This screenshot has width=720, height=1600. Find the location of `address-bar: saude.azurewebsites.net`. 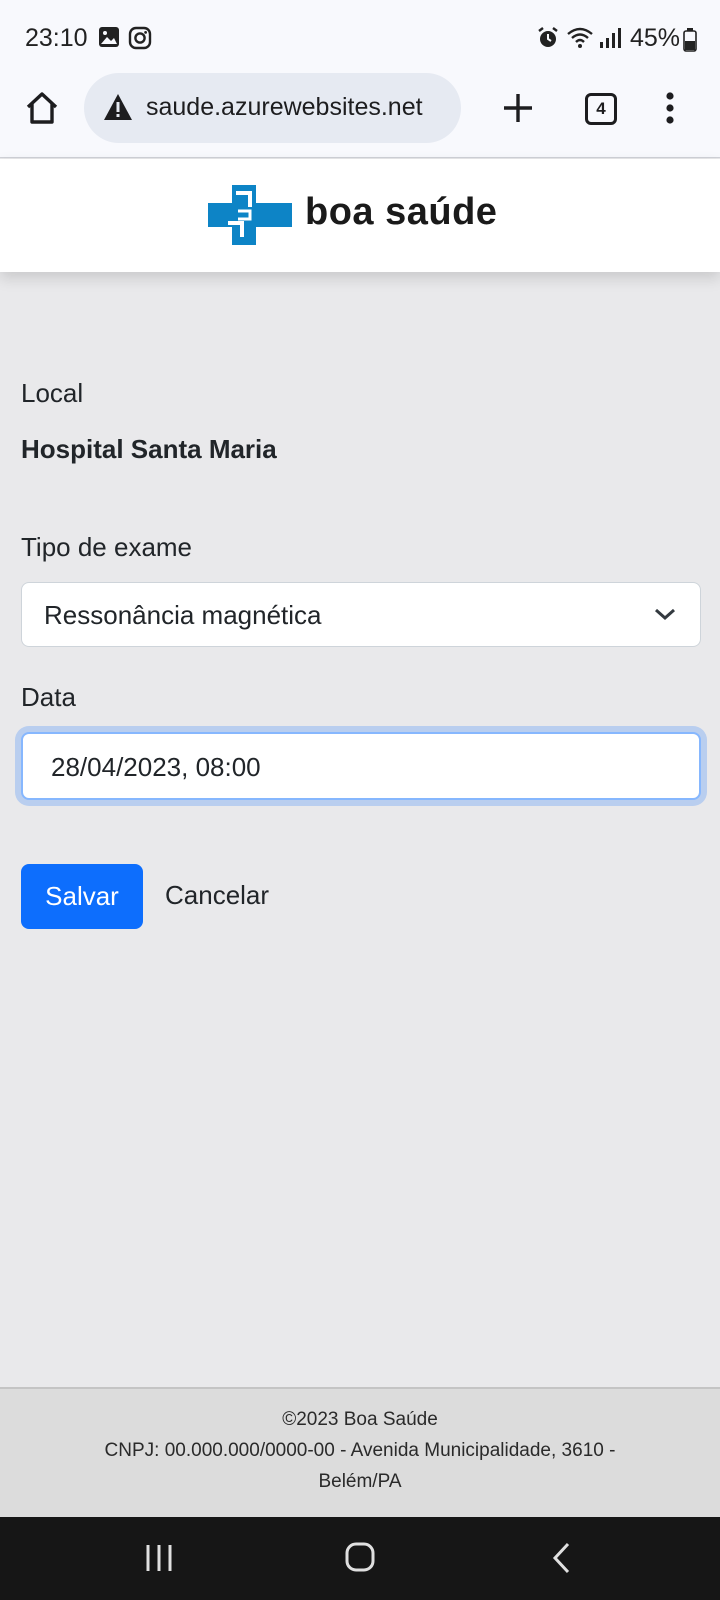

address-bar: saude.azurewebsites.net is located at coordinates (272, 108).